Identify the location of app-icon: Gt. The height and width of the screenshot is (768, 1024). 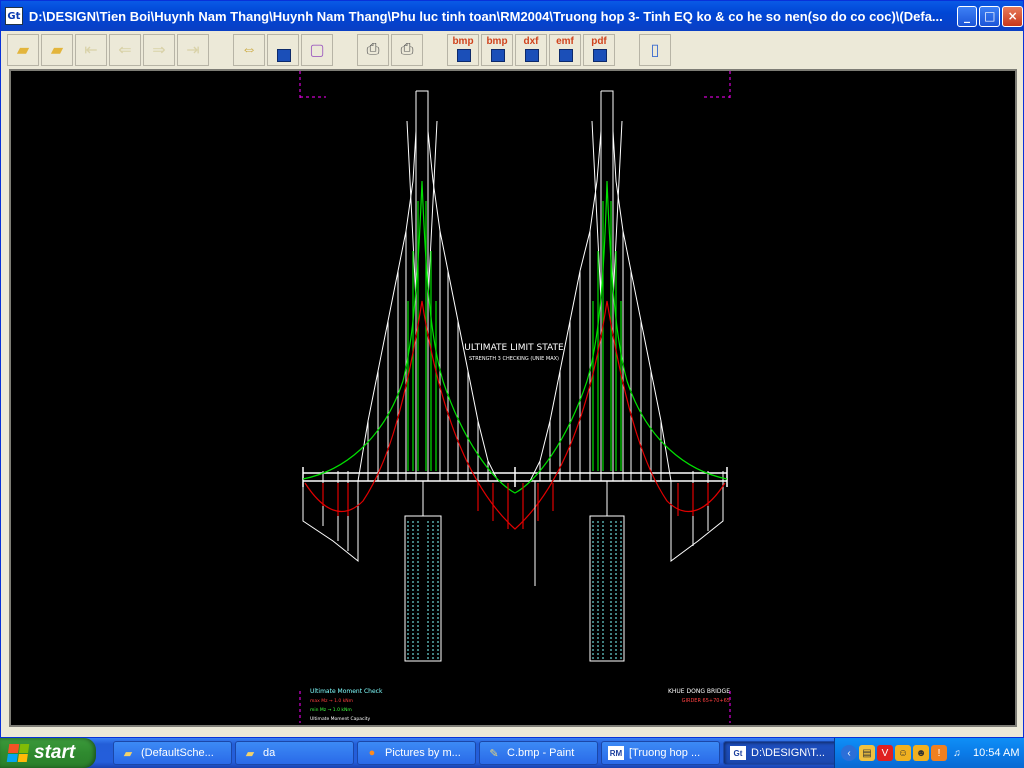
(14, 16).